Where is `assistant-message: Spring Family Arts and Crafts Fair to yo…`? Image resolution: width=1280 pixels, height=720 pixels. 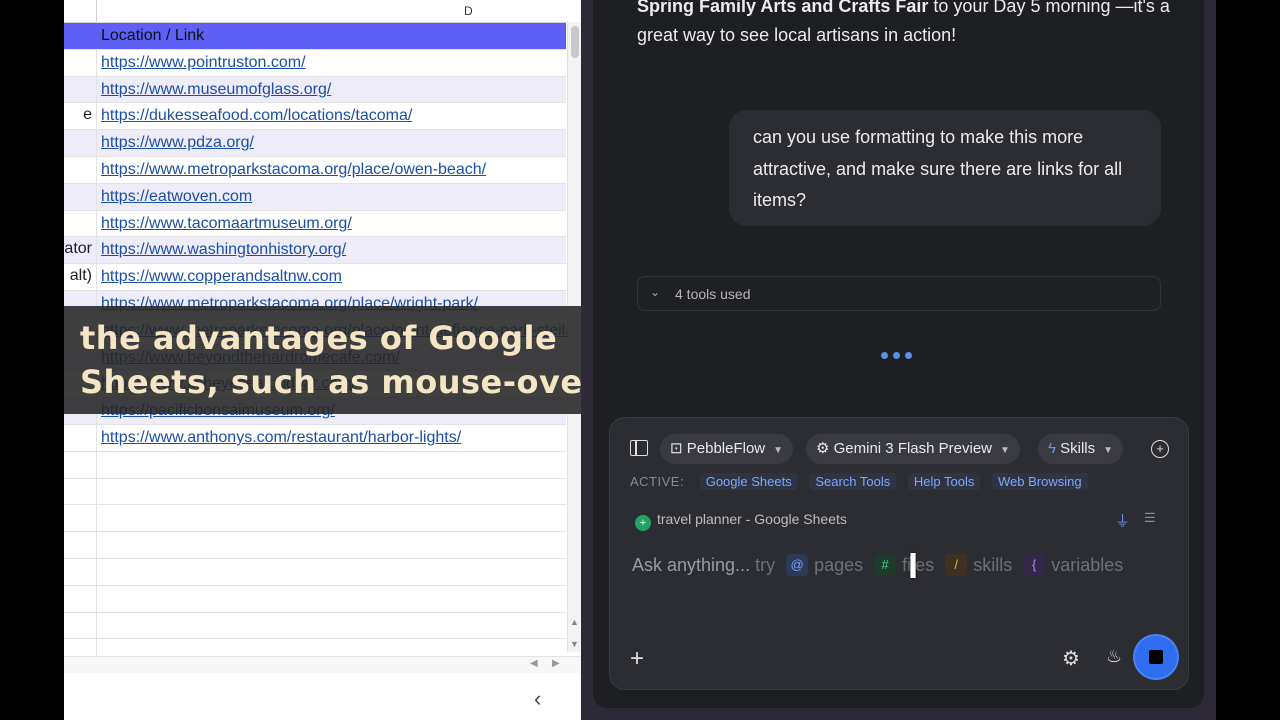
assistant-message: Spring Family Arts and Crafts Fair to yo… is located at coordinates (907, 25).